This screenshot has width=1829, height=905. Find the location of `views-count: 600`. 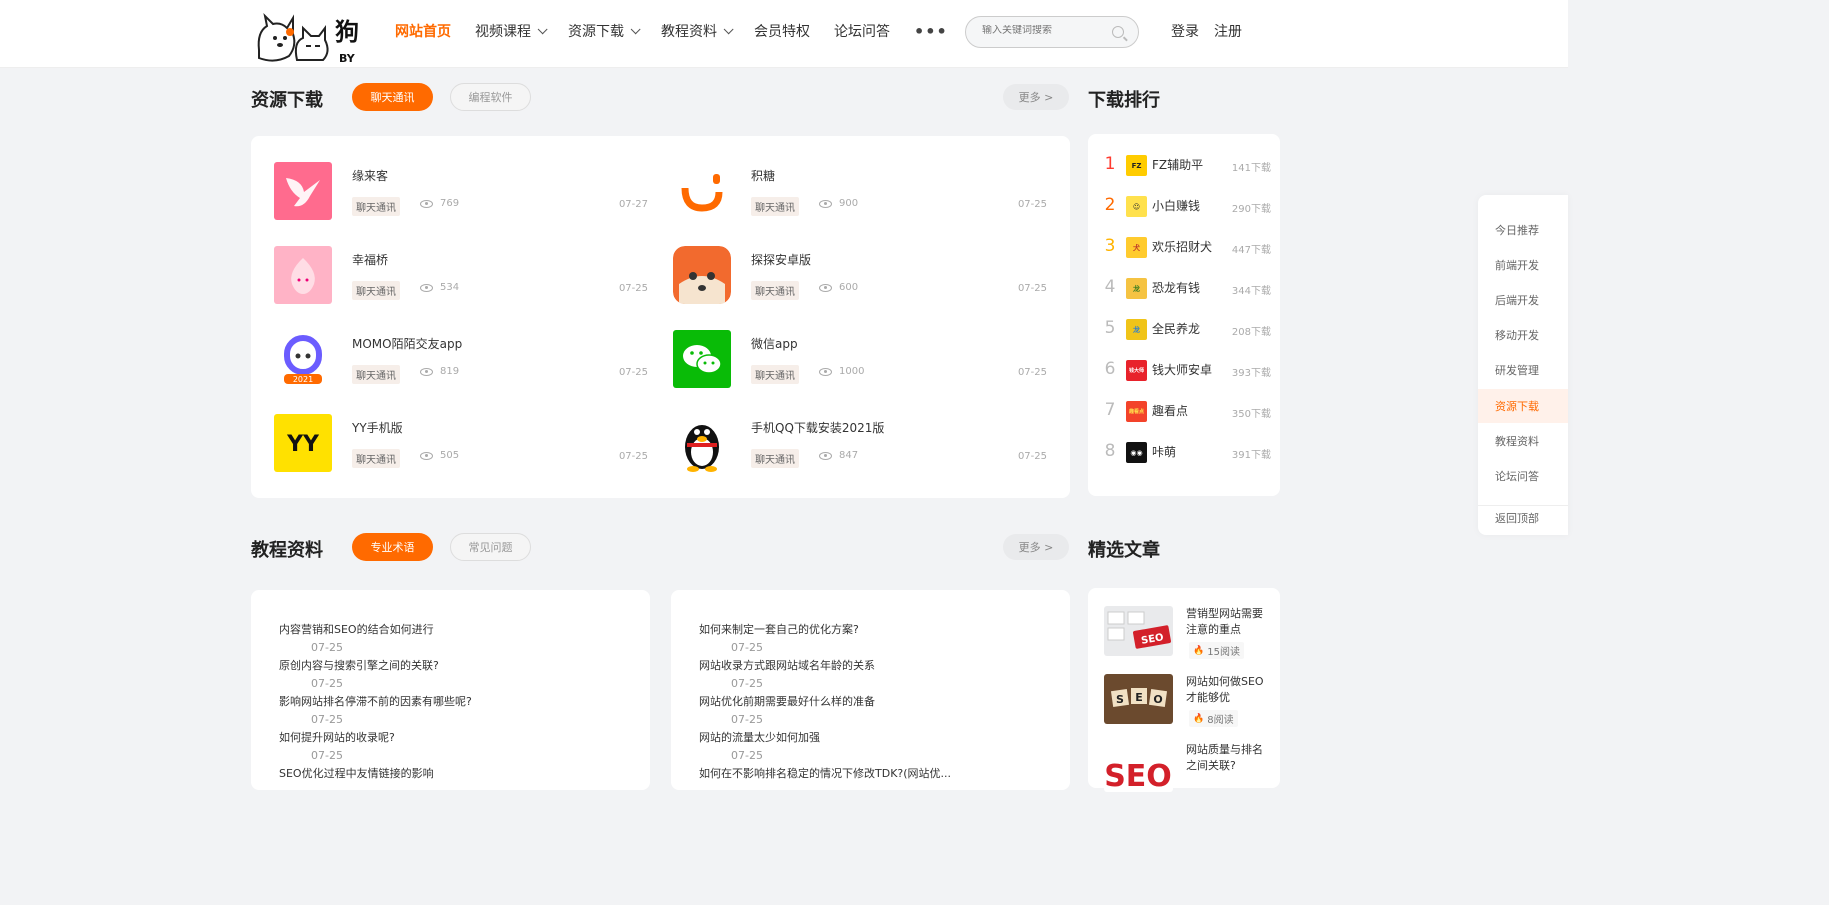

views-count: 600 is located at coordinates (849, 287).